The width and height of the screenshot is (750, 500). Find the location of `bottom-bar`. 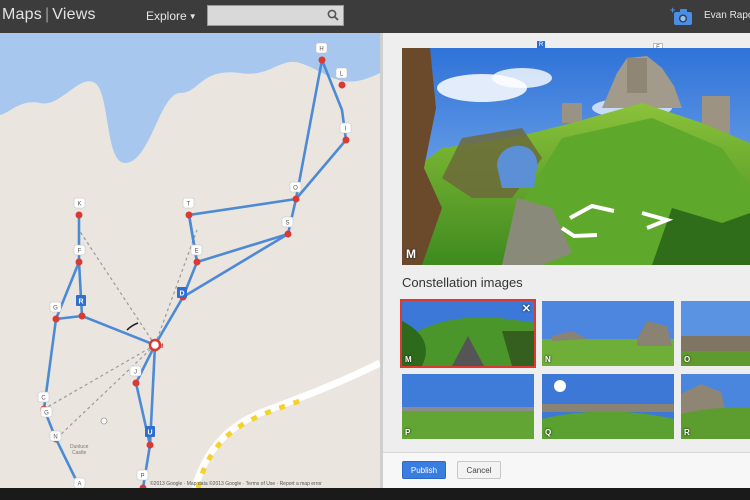

bottom-bar is located at coordinates (375, 494).